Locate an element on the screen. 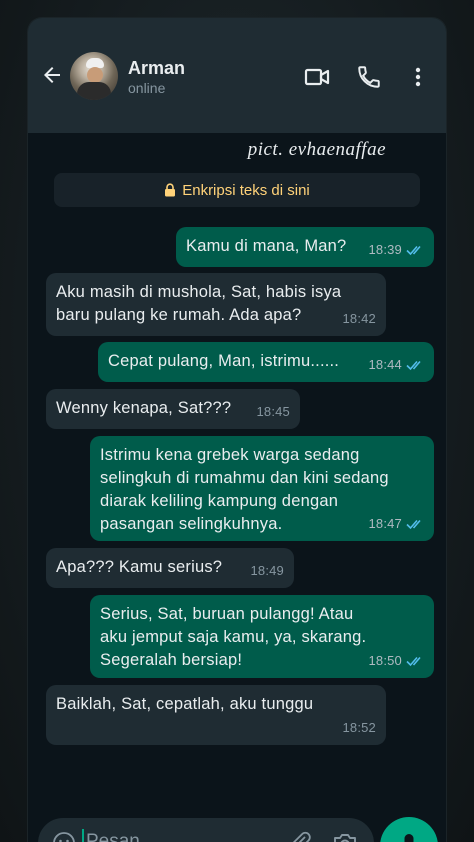  contact-status: online is located at coordinates (147, 88).